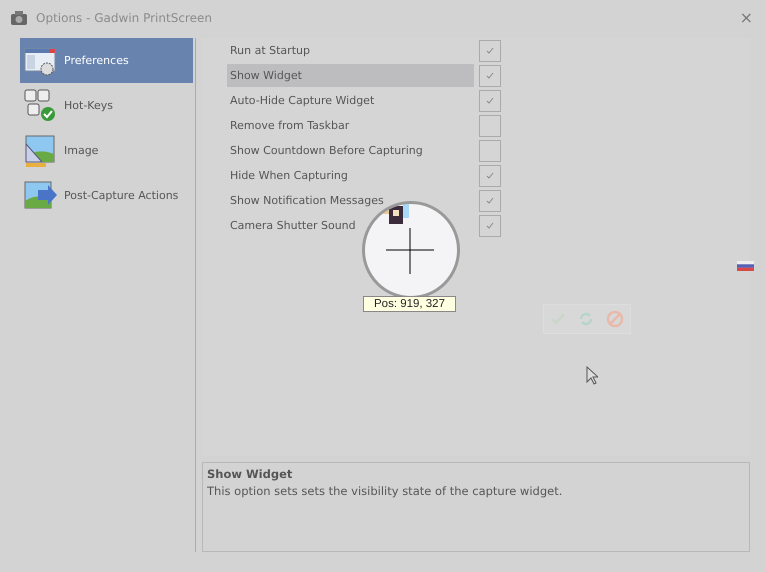 The image size is (765, 572). What do you see at coordinates (350, 175) in the screenshot?
I see `option-label: Hide When Capturing` at bounding box center [350, 175].